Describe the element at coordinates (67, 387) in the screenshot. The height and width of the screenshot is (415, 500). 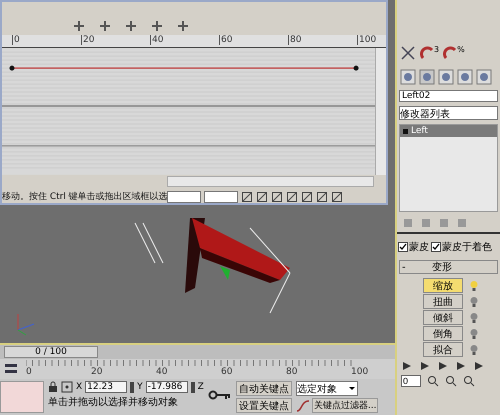
I see `transform-mode-icon` at that location.